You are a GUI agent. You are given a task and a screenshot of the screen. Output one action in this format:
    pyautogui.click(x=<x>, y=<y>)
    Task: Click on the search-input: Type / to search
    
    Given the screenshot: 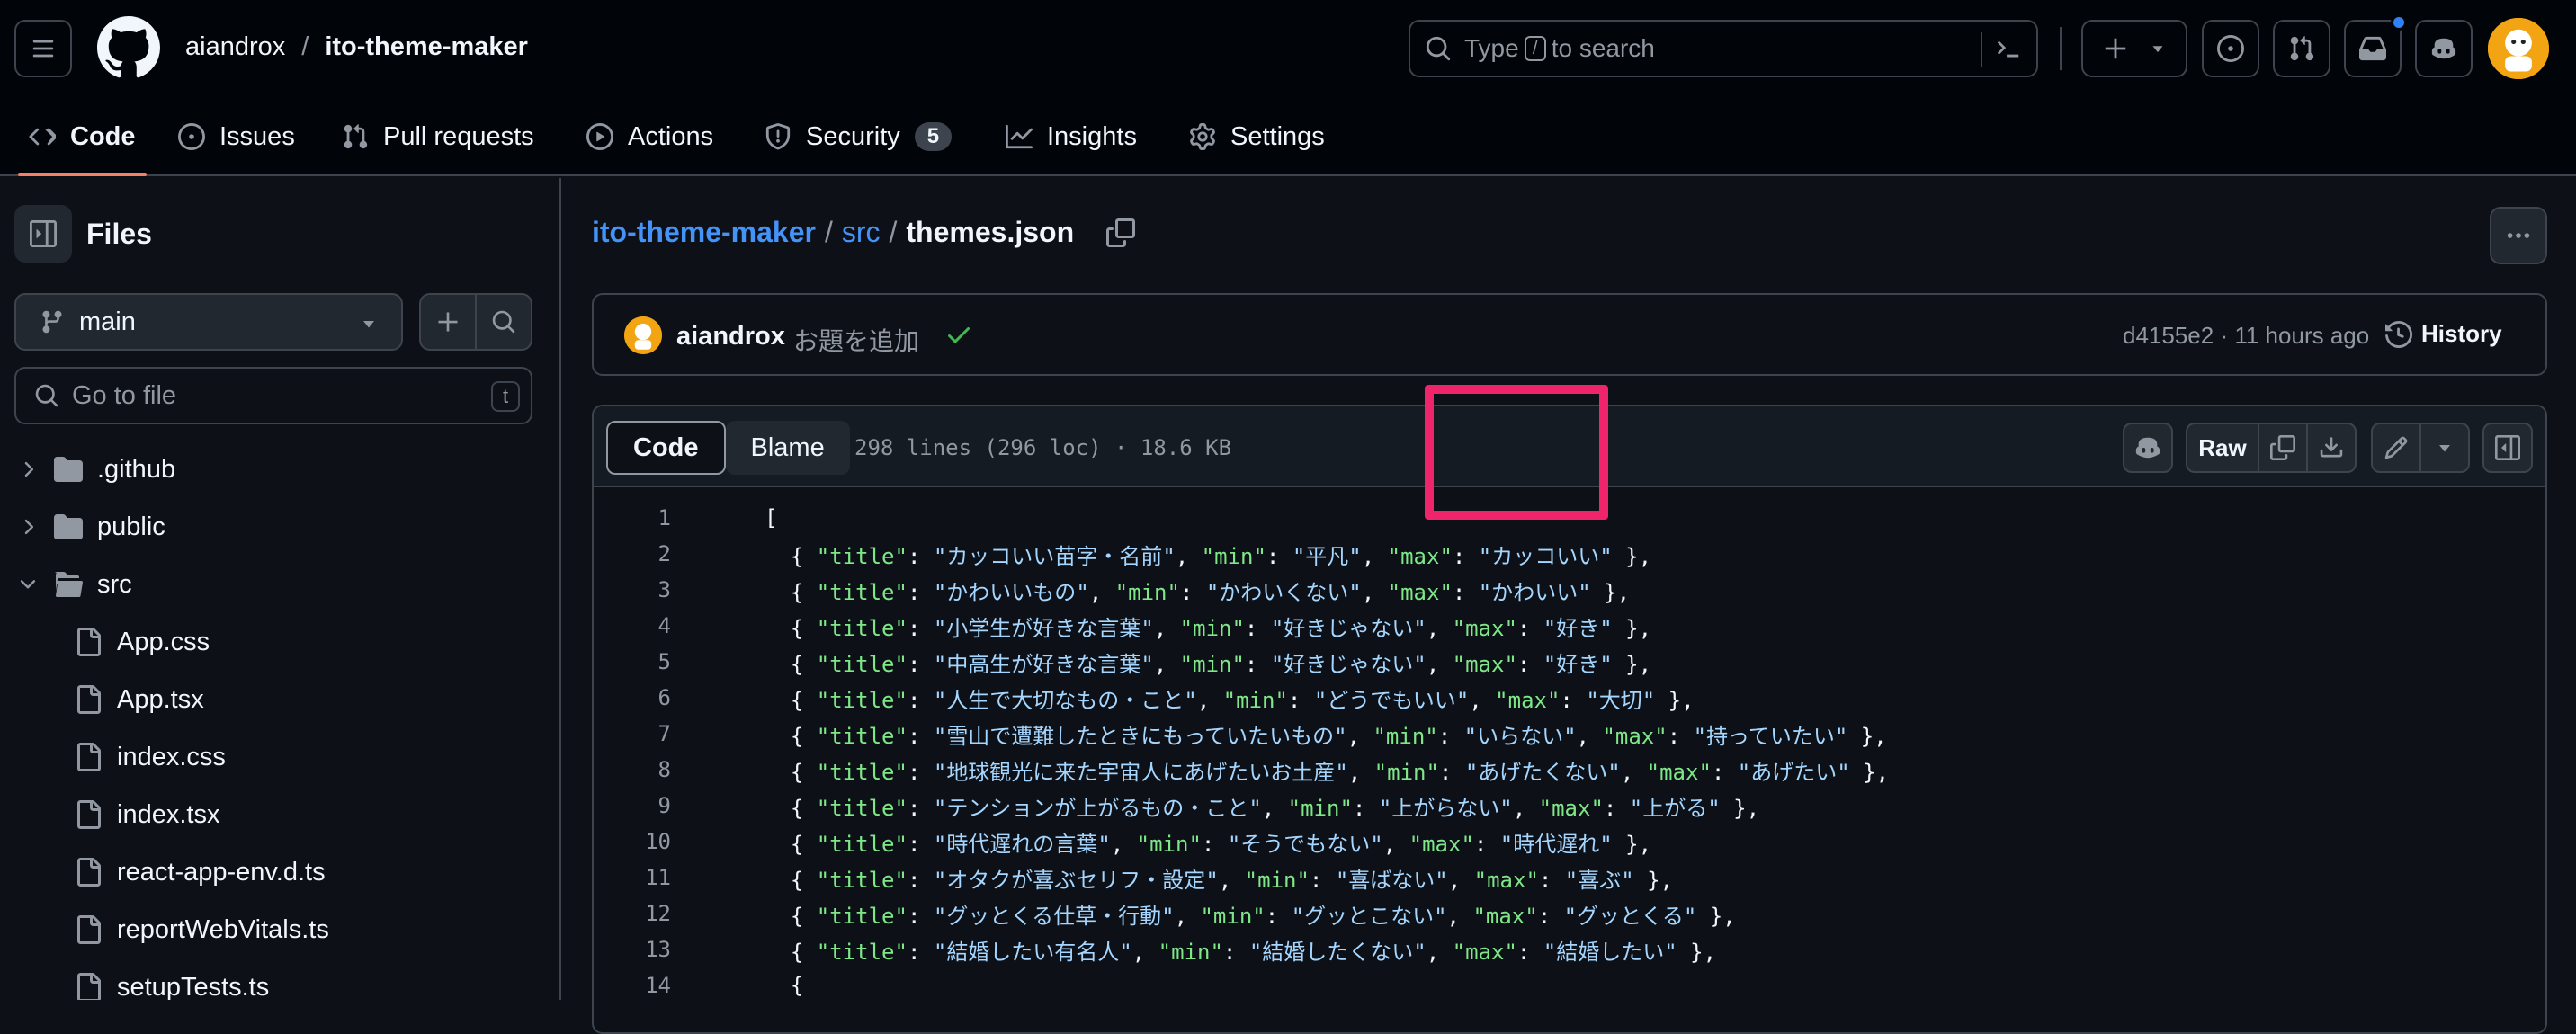 What is the action you would take?
    pyautogui.click(x=1723, y=48)
    